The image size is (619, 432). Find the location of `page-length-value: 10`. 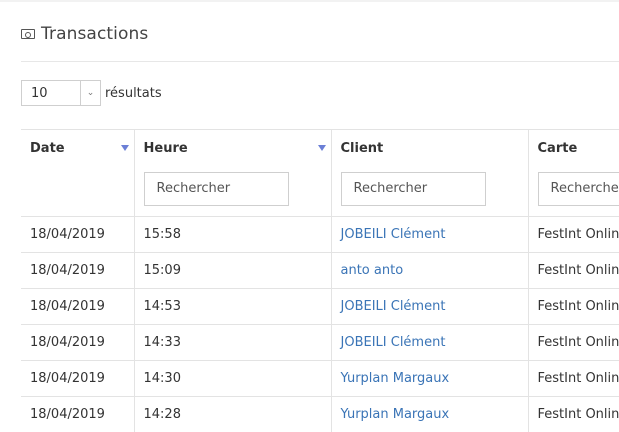

page-length-value: 10 is located at coordinates (35, 93).